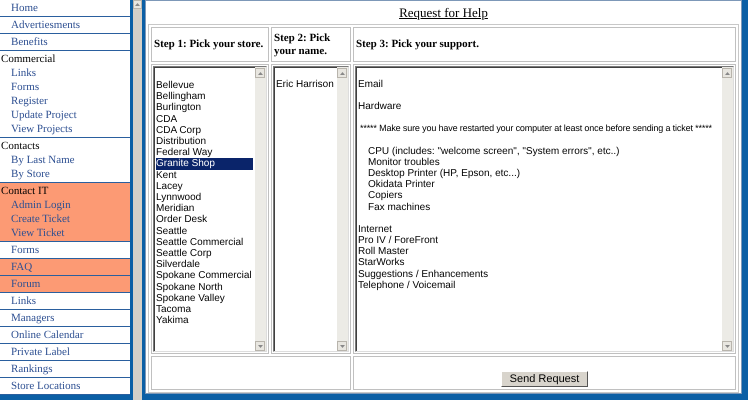 The height and width of the screenshot is (400, 748). Describe the element at coordinates (204, 264) in the screenshot. I see `list-option: Silverdale` at that location.